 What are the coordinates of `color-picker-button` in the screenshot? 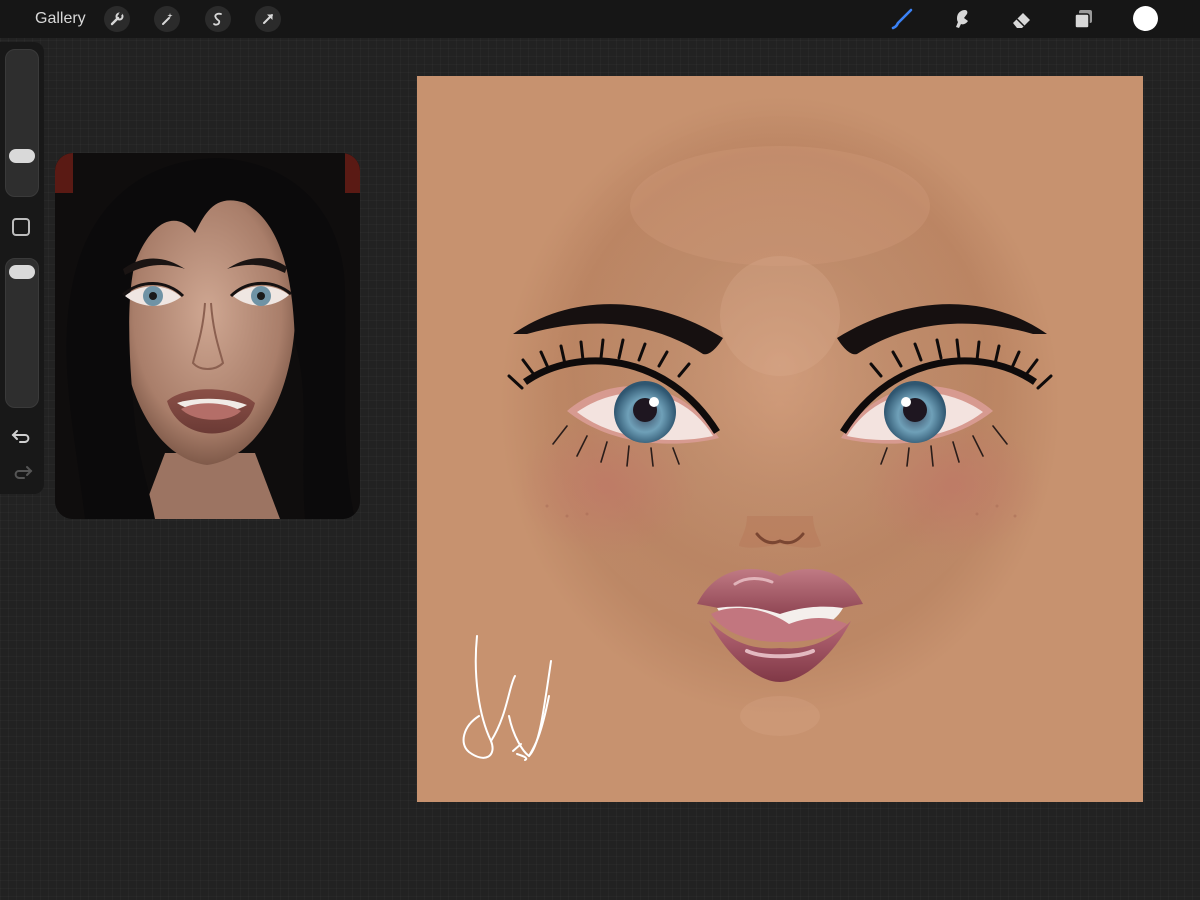 It's located at (1145, 18).